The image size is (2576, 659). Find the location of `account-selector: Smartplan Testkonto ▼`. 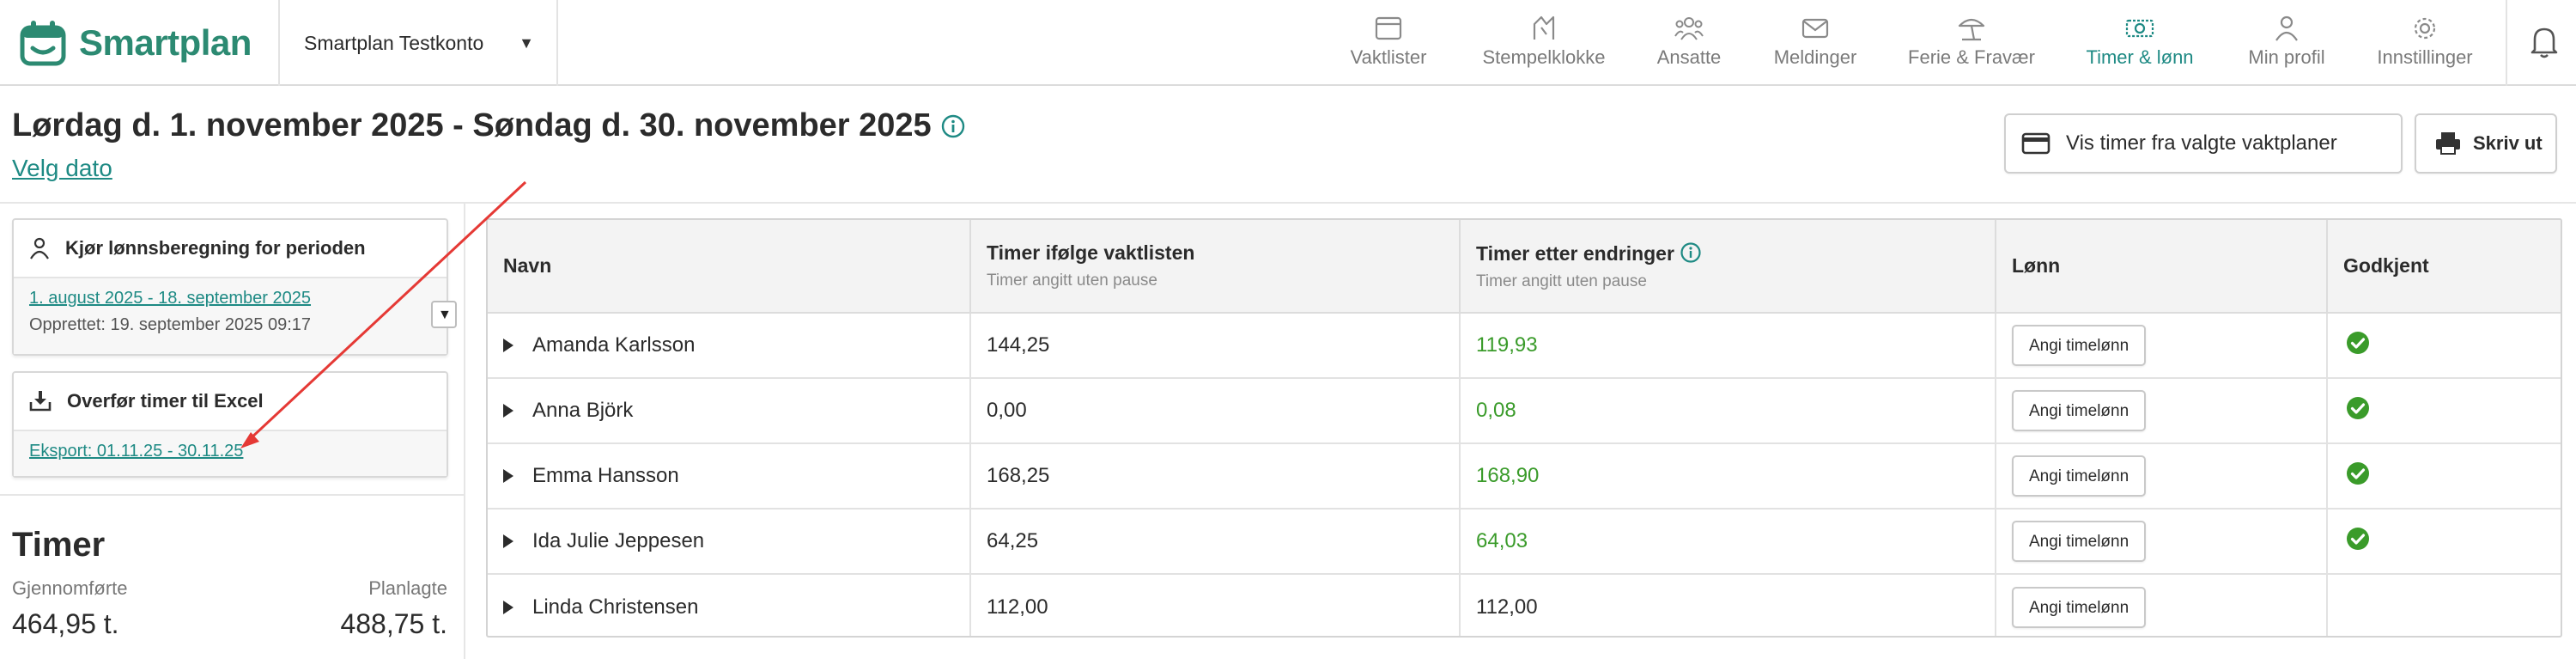

account-selector: Smartplan Testkonto ▼ is located at coordinates (418, 43).